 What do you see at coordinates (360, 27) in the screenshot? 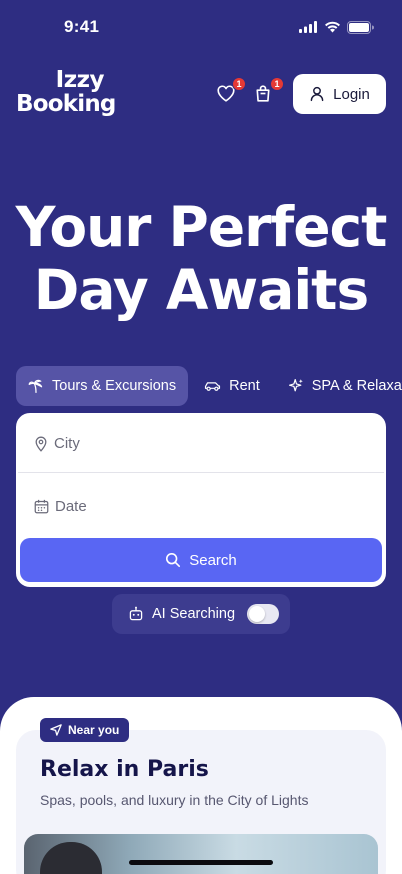
I see `battery-icon` at bounding box center [360, 27].